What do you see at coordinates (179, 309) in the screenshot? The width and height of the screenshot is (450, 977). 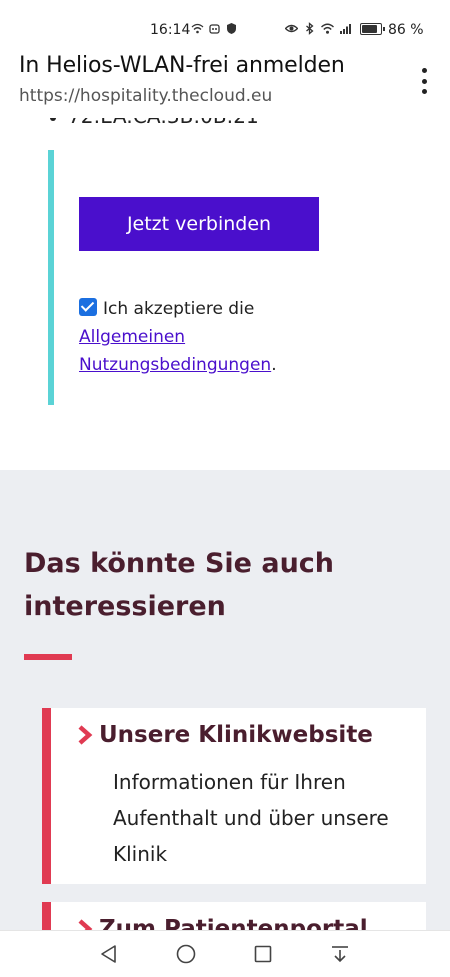 I see `terms-prefix: Ich akzeptiere die` at bounding box center [179, 309].